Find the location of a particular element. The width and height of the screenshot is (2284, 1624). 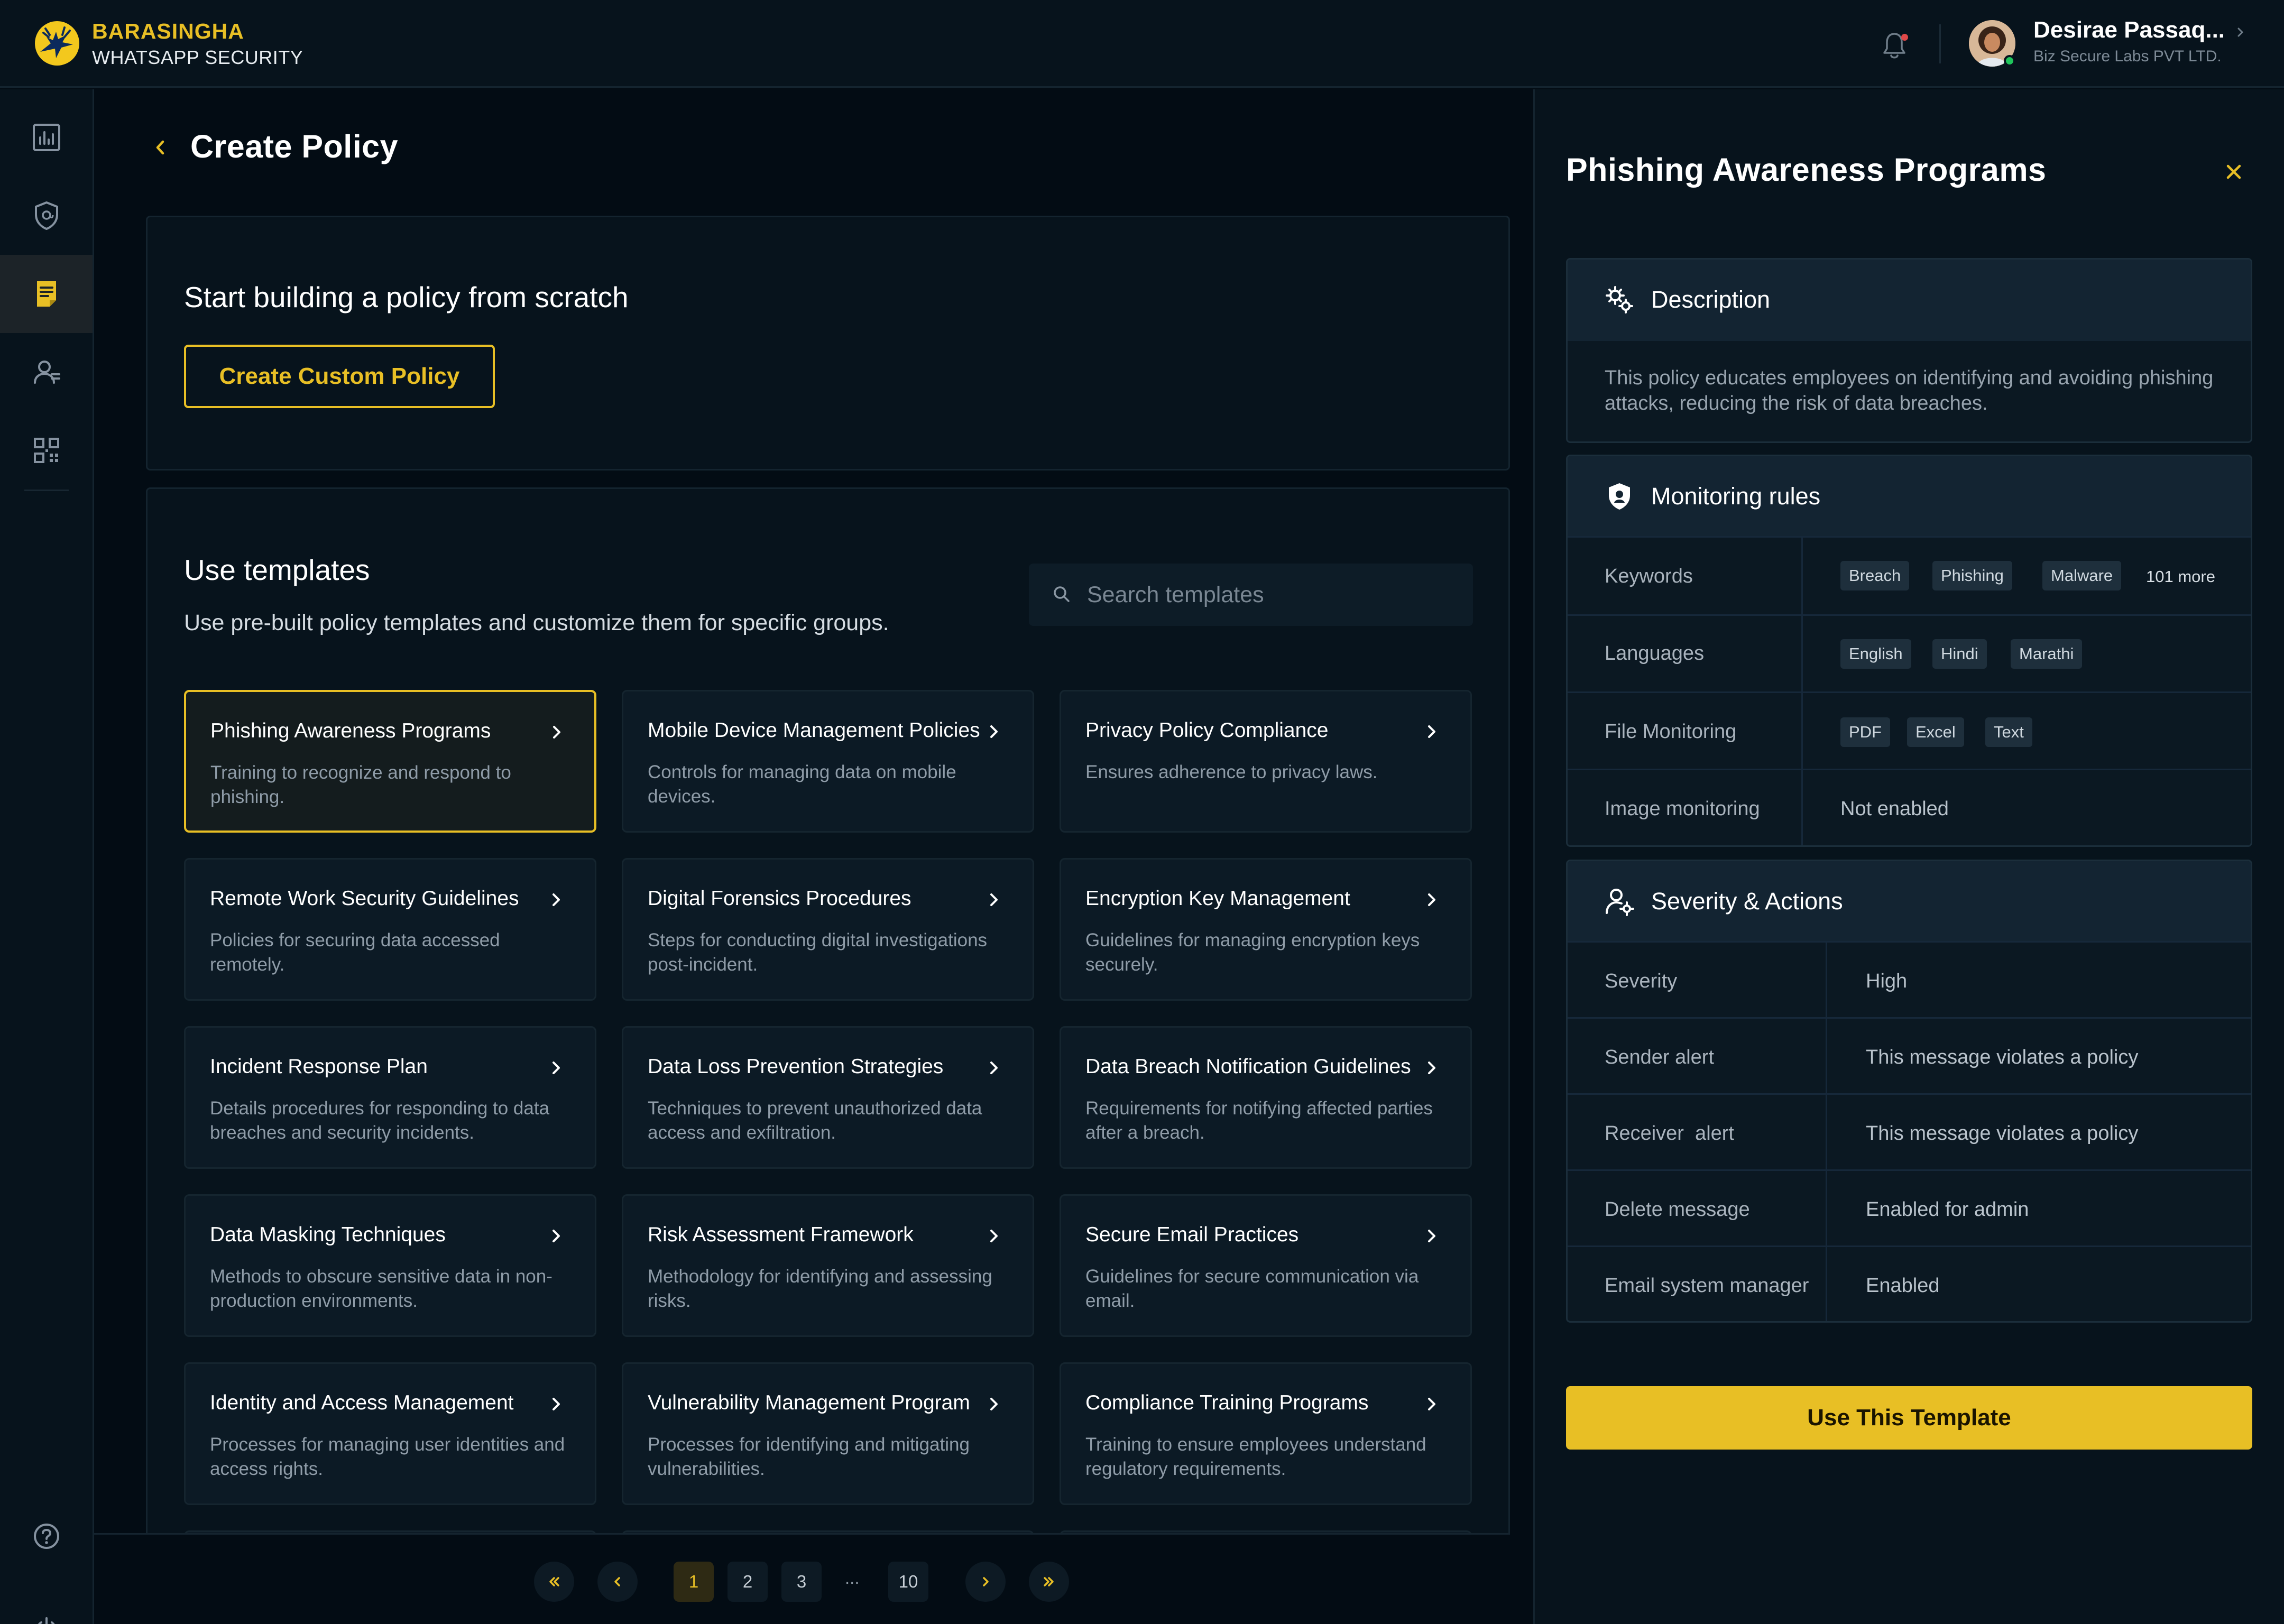

template-card-title: Data Masking Techniques is located at coordinates (328, 1234).